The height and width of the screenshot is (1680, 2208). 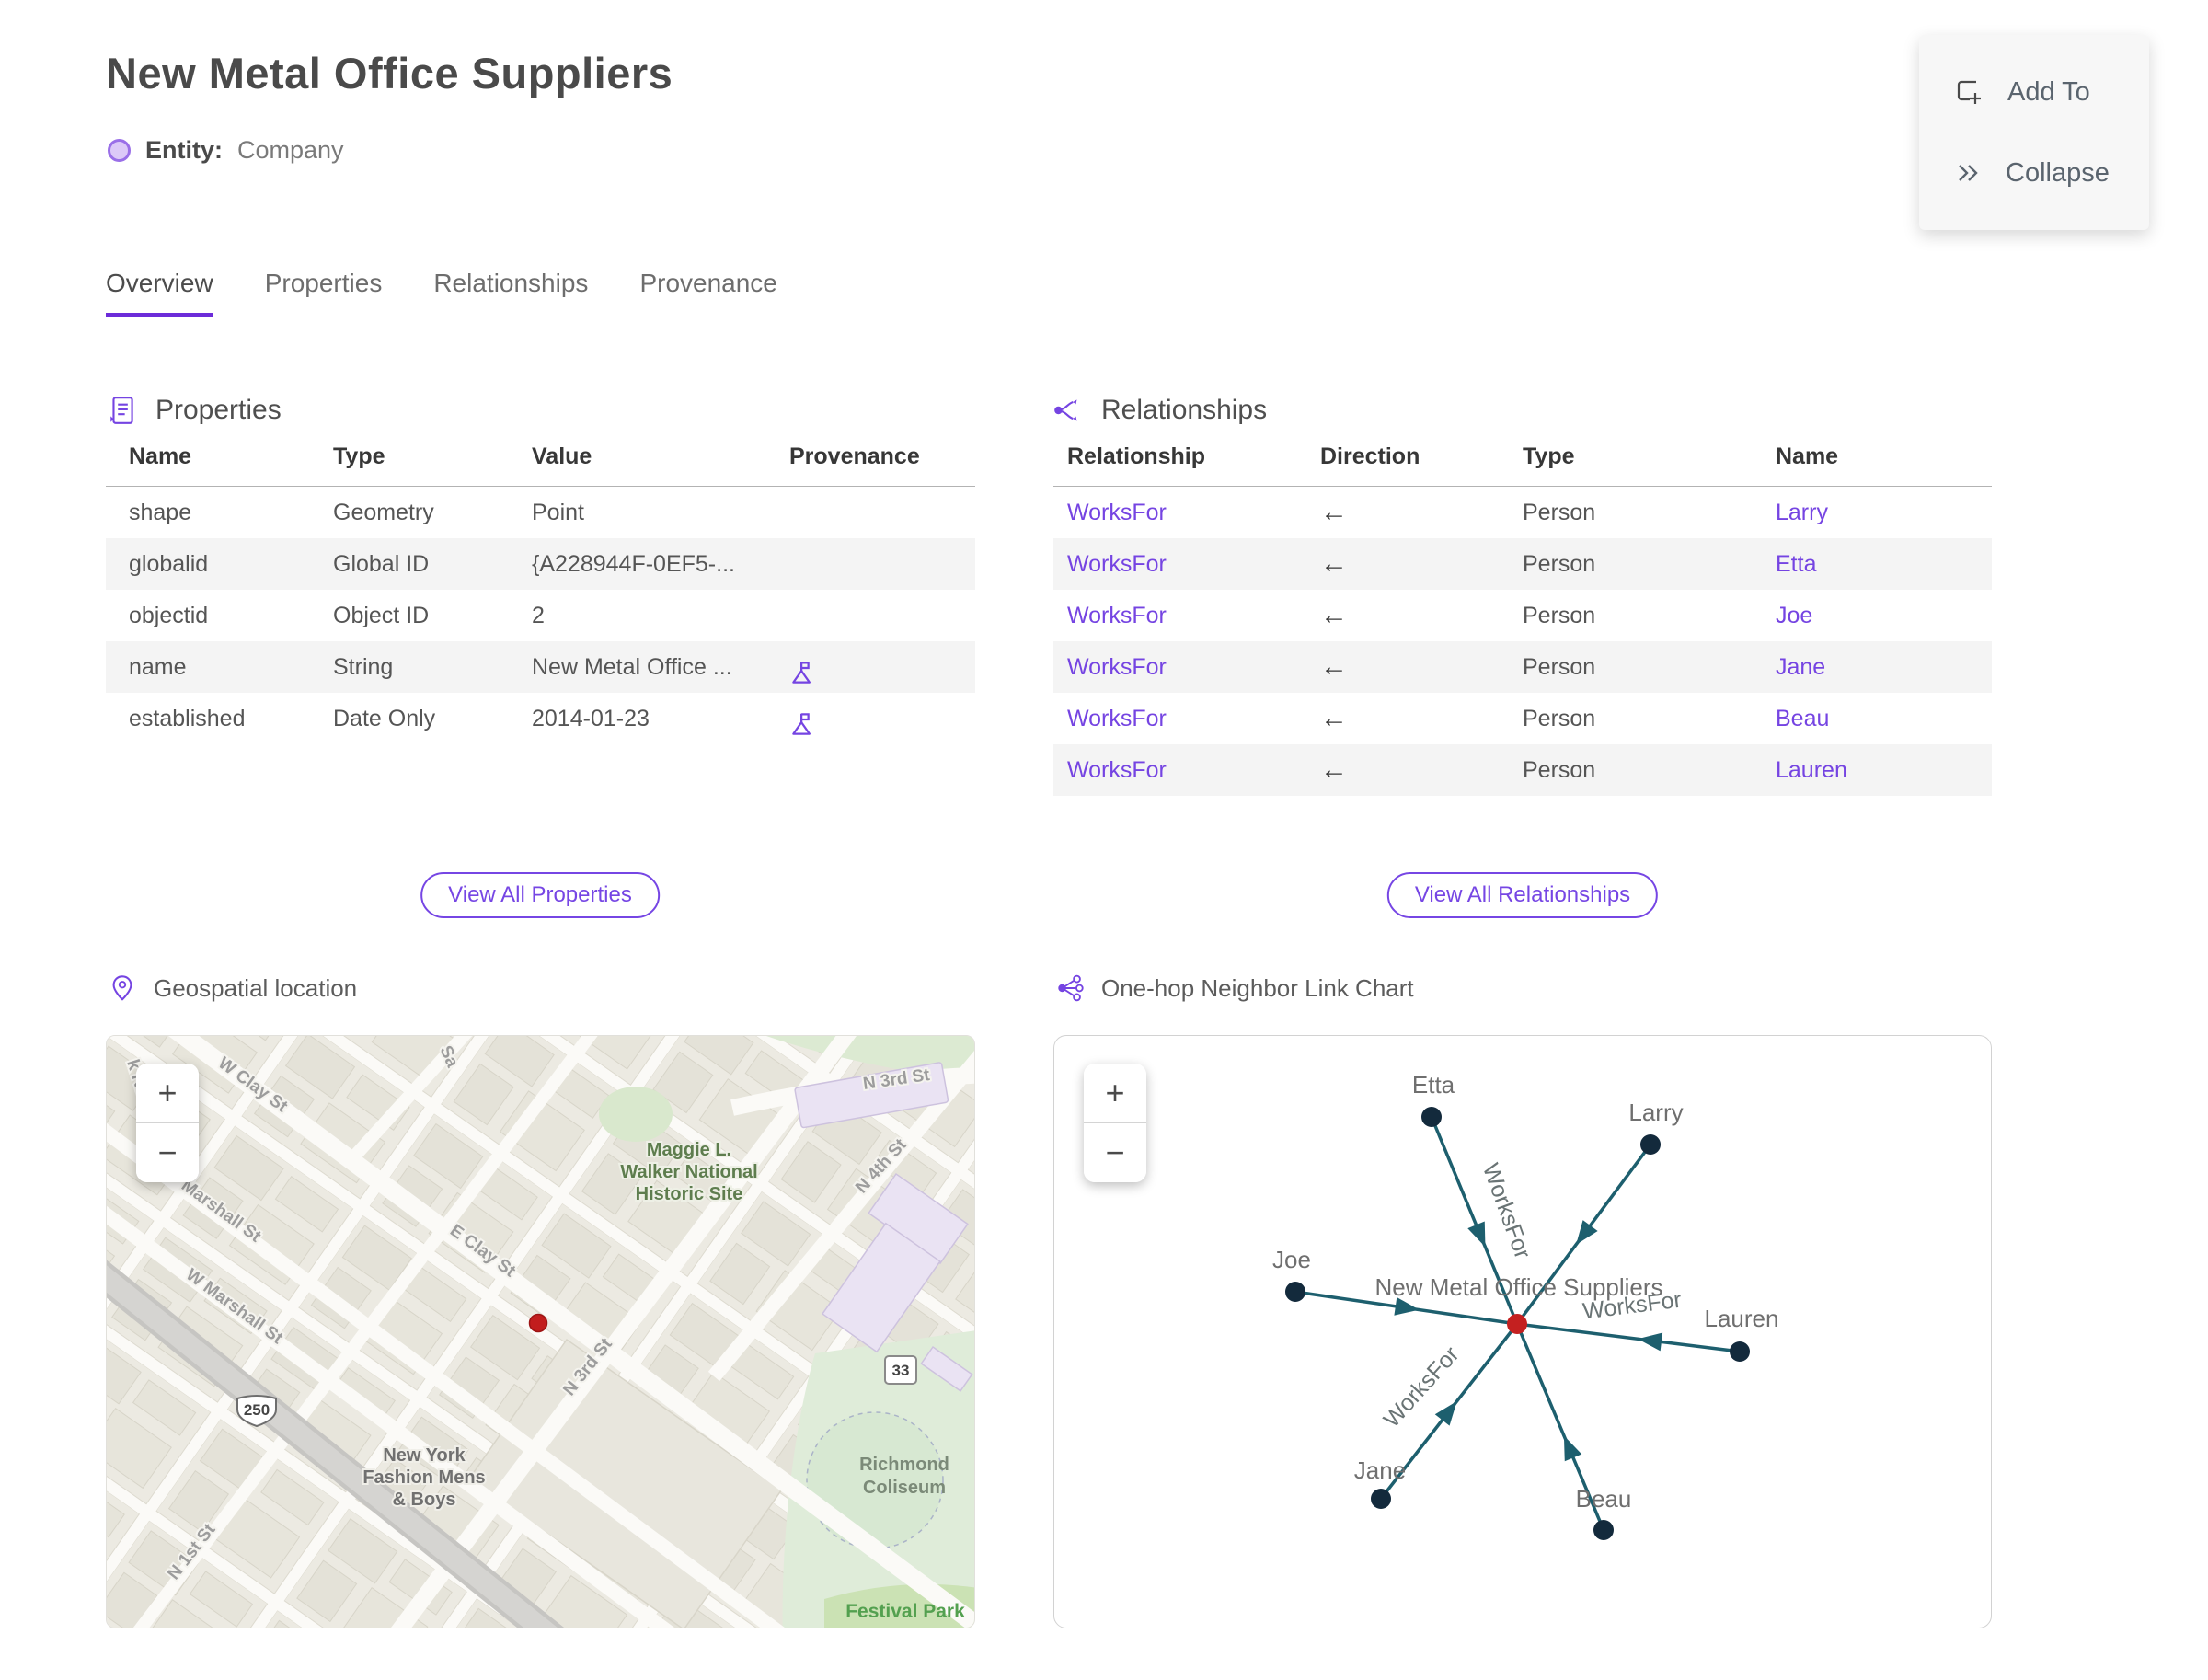 What do you see at coordinates (2058, 172) in the screenshot?
I see `collapse-label: Collapse` at bounding box center [2058, 172].